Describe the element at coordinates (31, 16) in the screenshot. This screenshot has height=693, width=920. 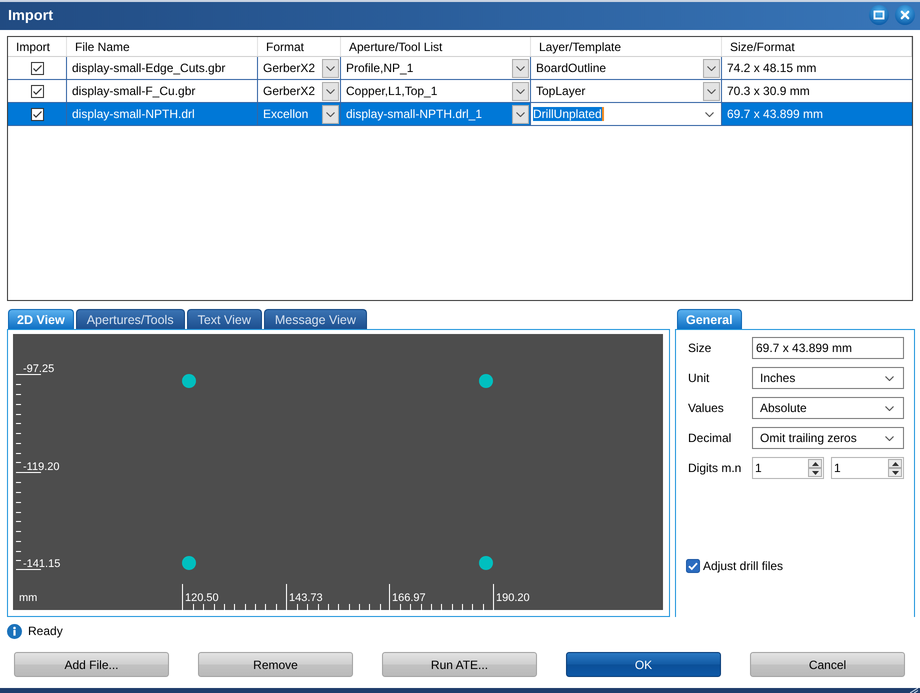
I see `window-title: Import` at that location.